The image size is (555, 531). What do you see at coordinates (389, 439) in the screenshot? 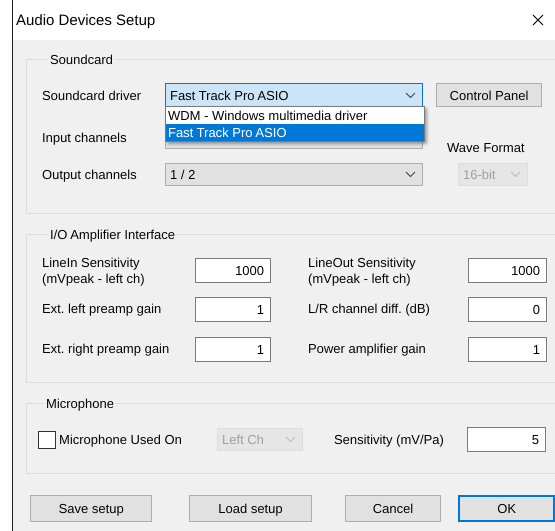
I see `field-label: Sensitivity (mV/Pa)` at bounding box center [389, 439].